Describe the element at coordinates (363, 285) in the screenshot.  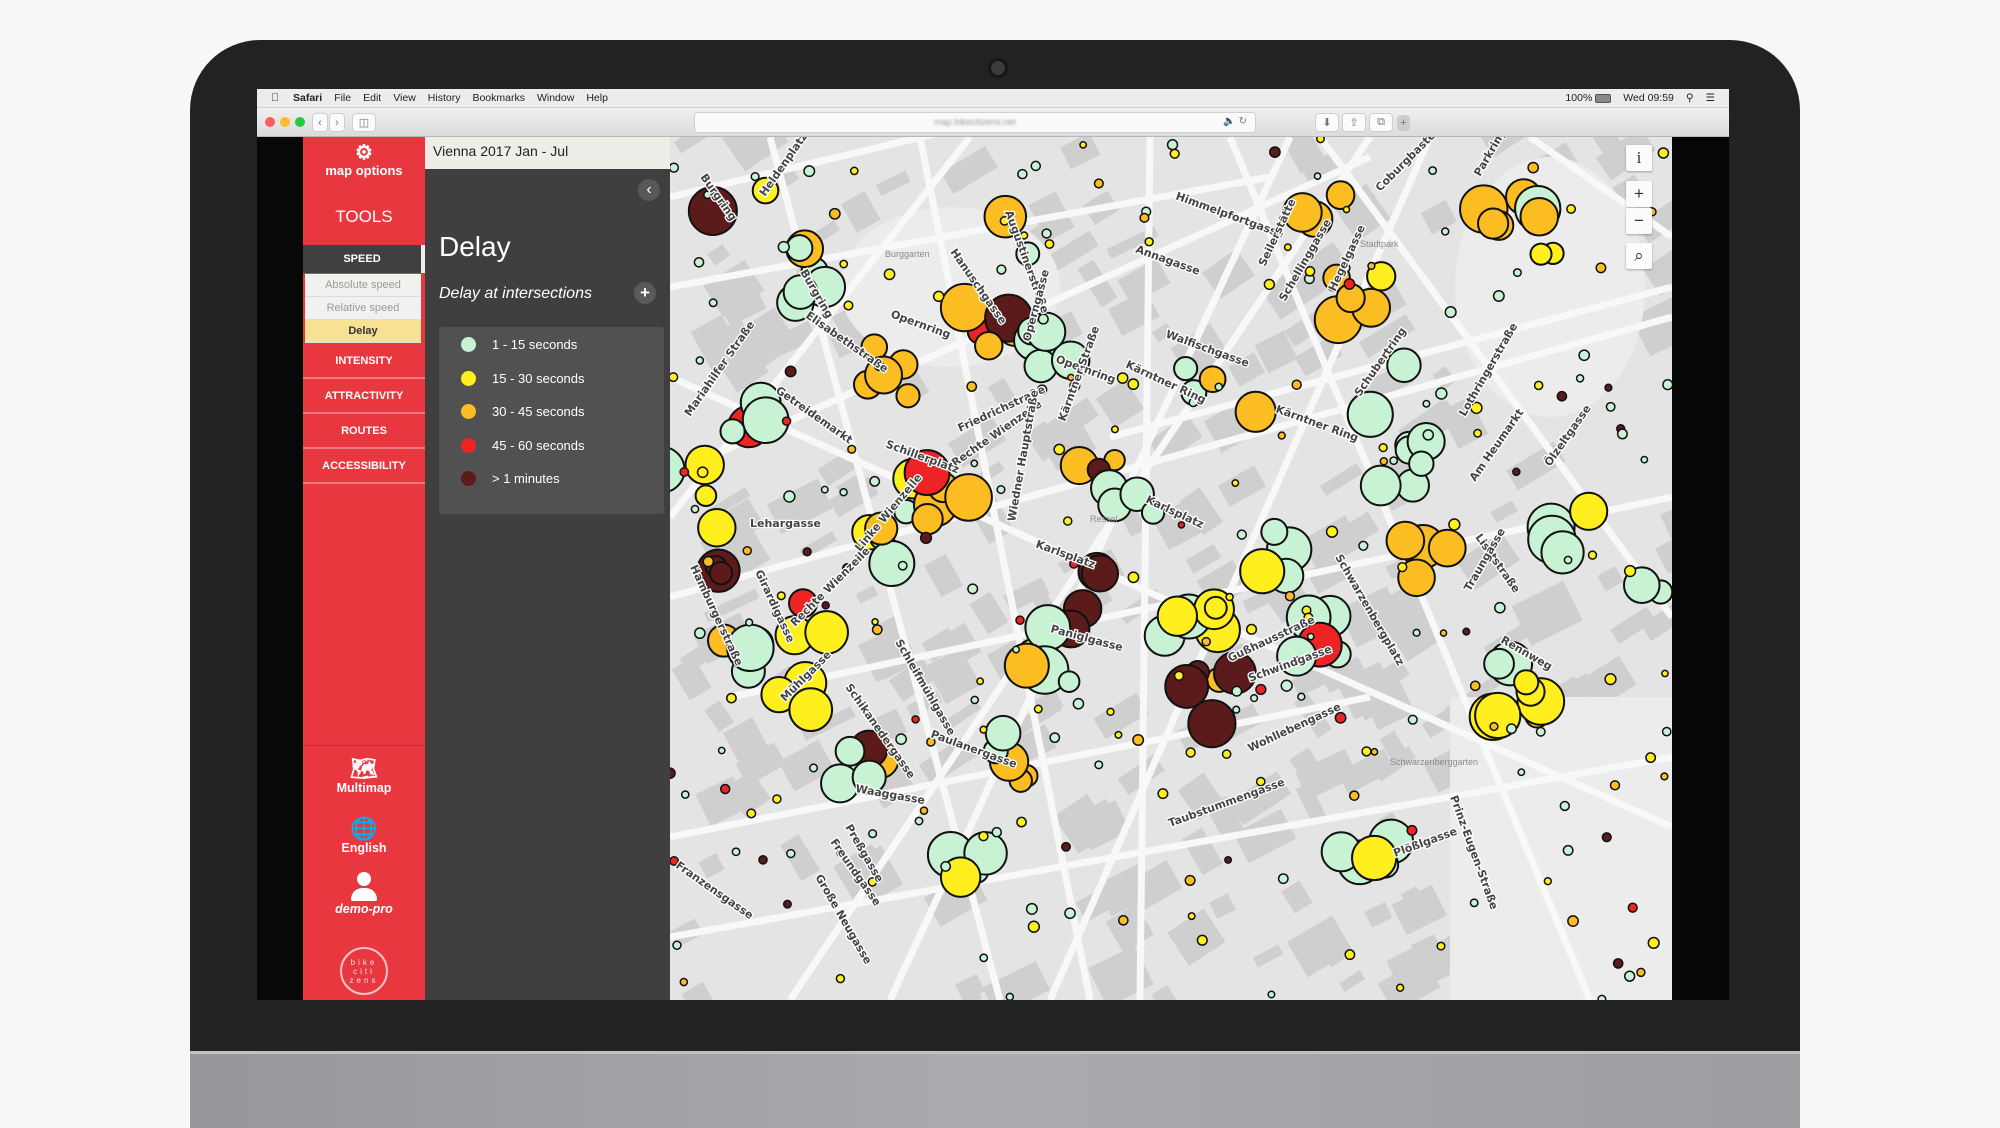
I see `absolute-speed-option: Absolute speed` at that location.